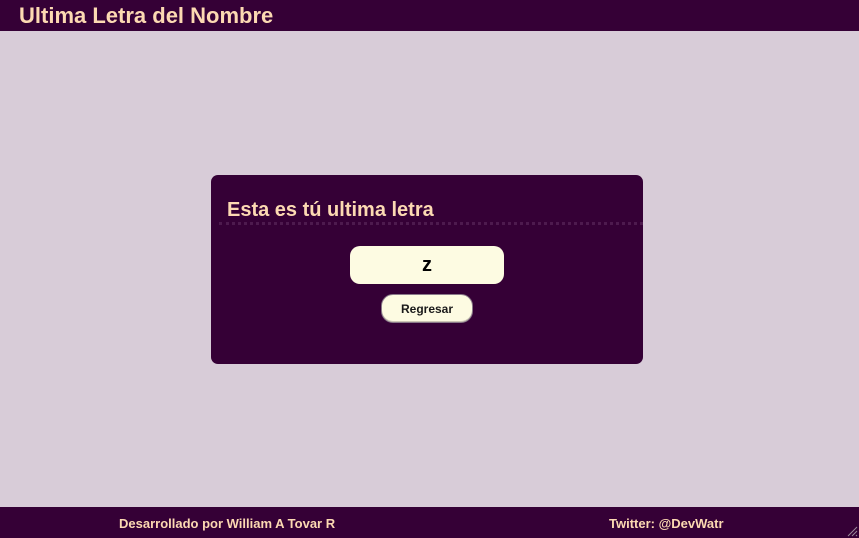  I want to click on card-divider, so click(431, 223).